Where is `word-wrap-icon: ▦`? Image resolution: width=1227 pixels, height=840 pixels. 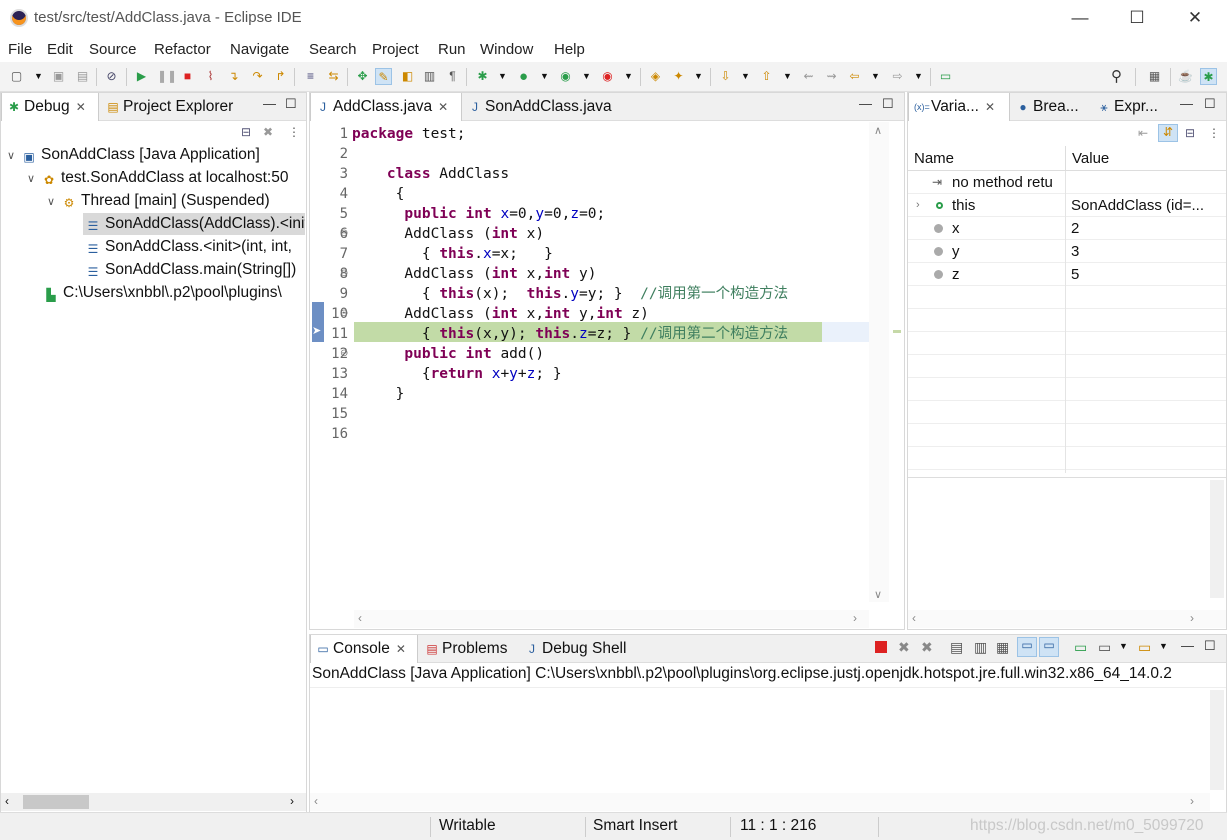 word-wrap-icon: ▦ is located at coordinates (1002, 647).